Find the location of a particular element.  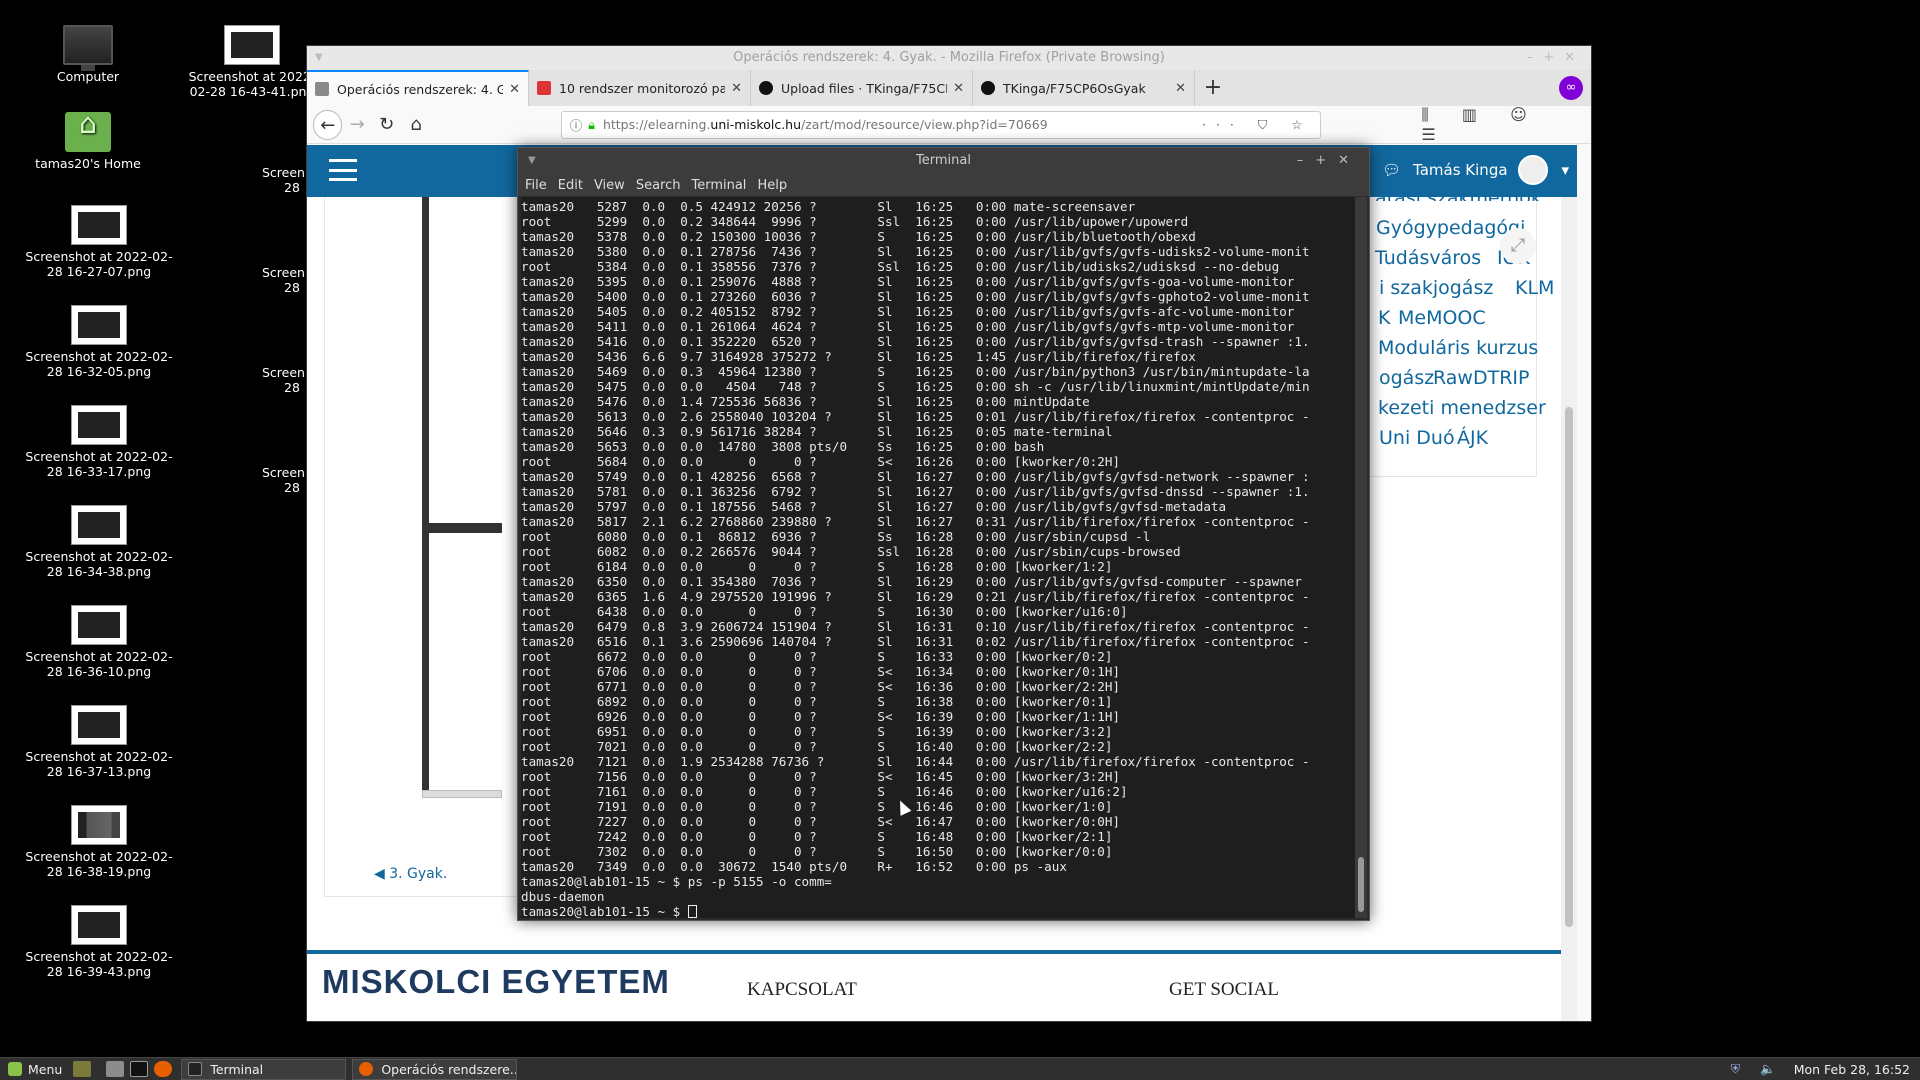

private-browsing-icon: ∞ is located at coordinates (1571, 88).